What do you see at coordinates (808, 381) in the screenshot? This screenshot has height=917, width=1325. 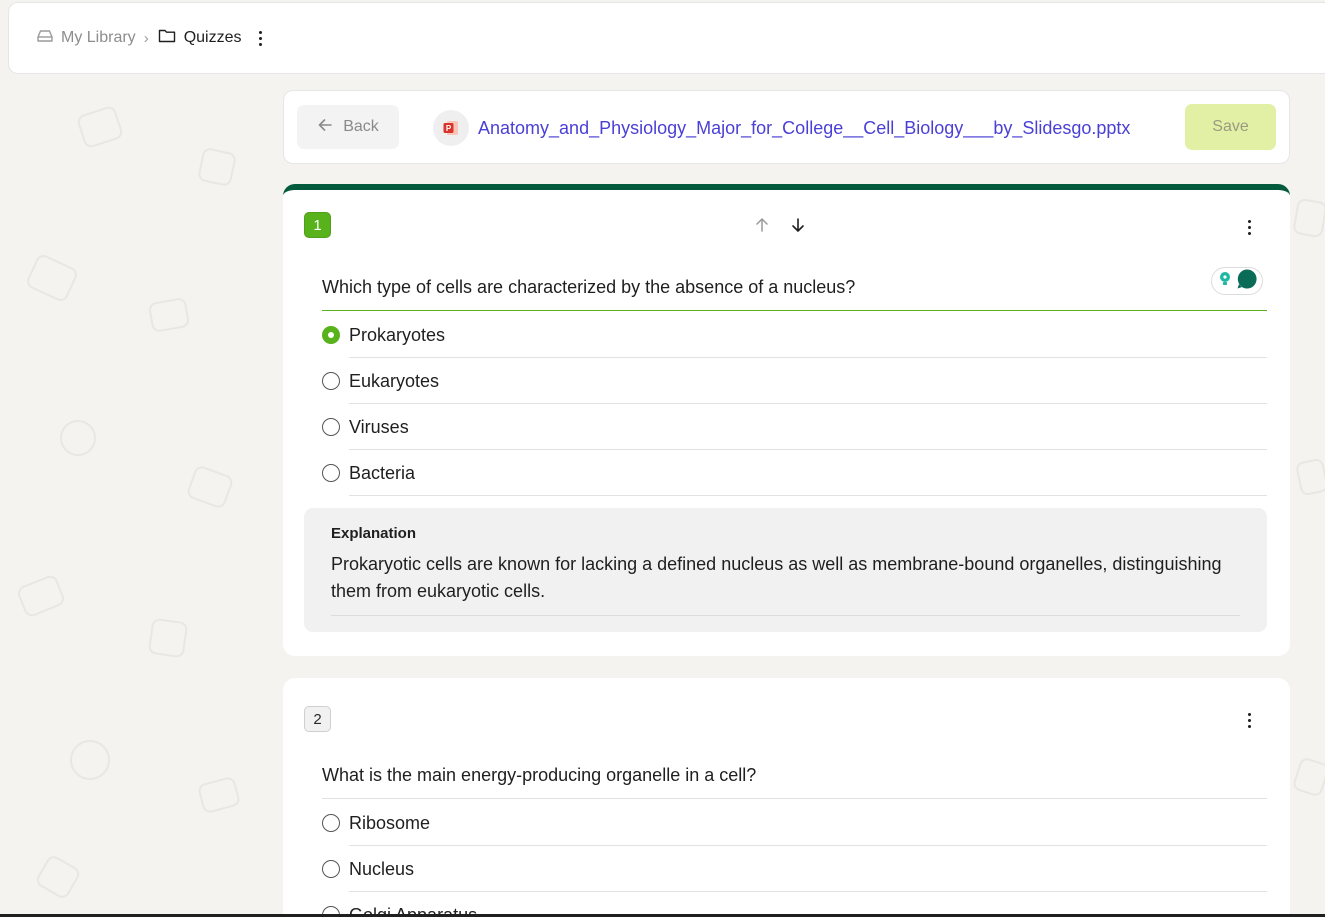 I see `answer-option-label: Eukaryotes` at bounding box center [808, 381].